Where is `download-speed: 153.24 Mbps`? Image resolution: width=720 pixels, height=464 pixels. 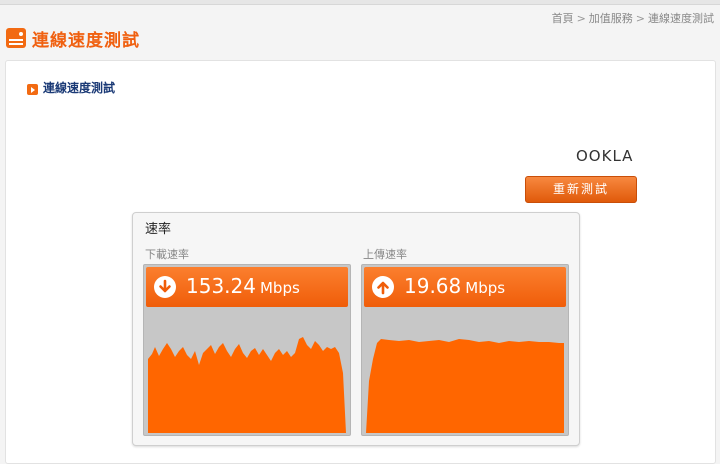 download-speed: 153.24 Mbps is located at coordinates (243, 286).